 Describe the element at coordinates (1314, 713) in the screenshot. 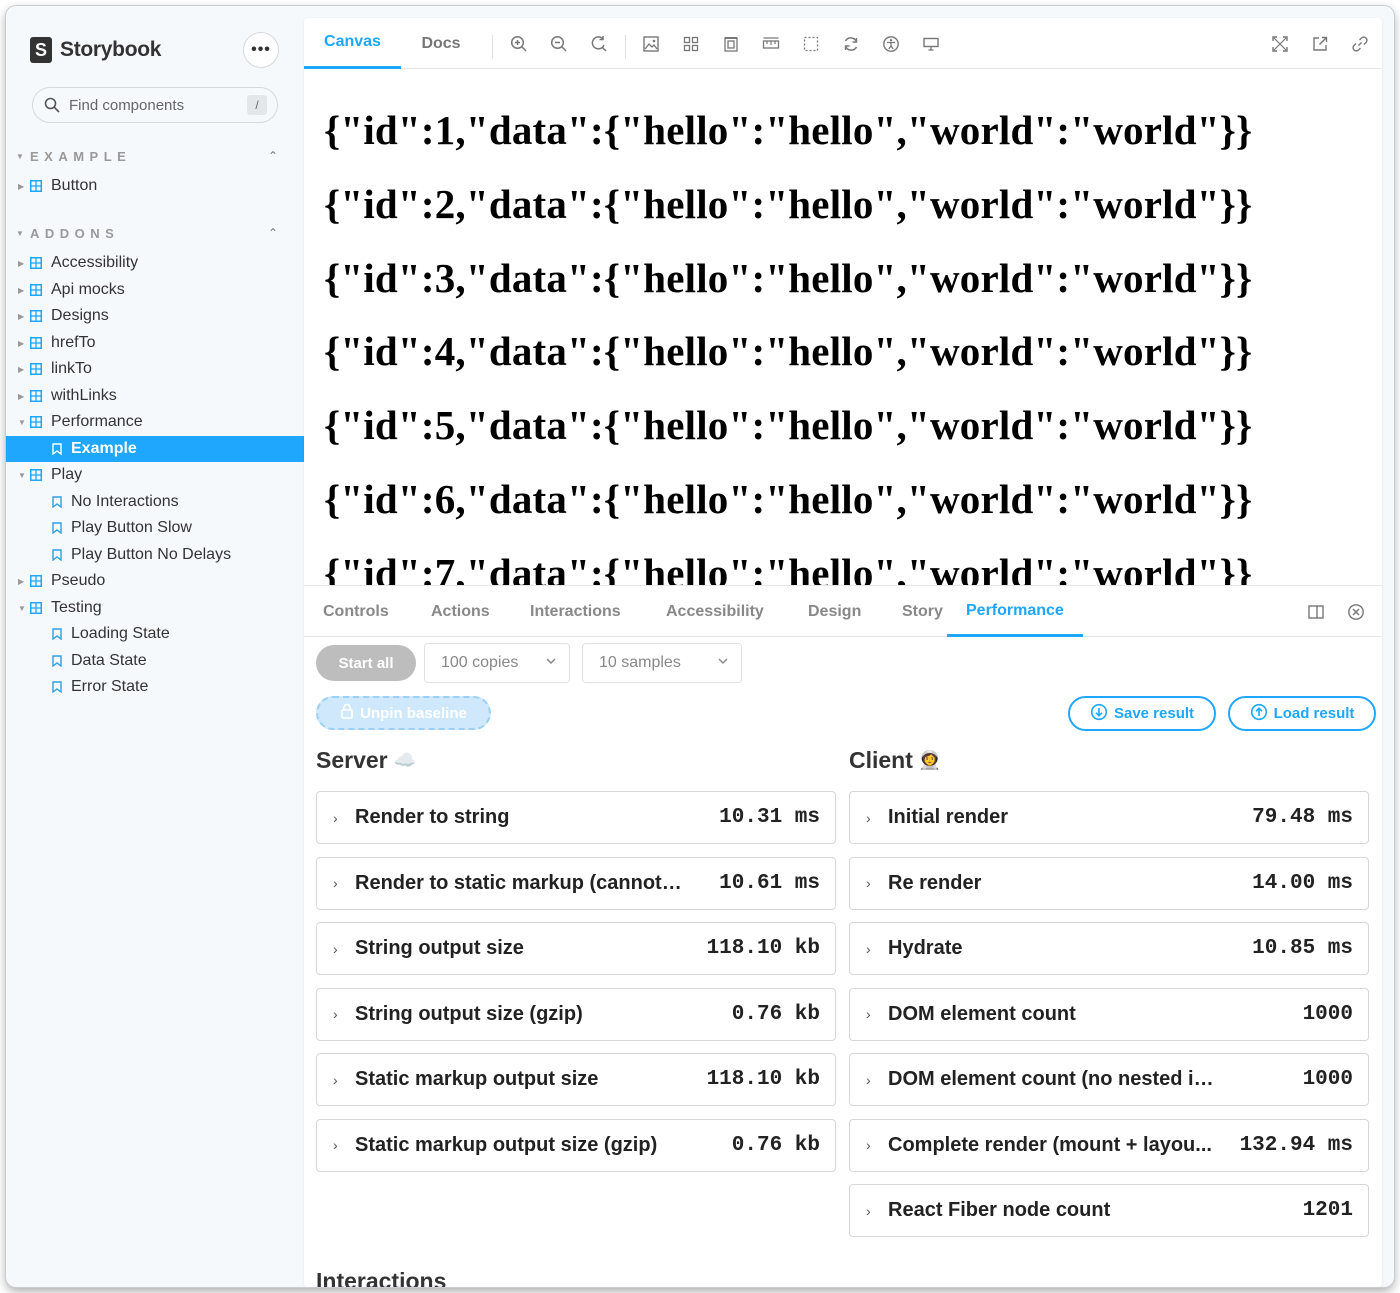

I see `load-result-label: Load result` at that location.